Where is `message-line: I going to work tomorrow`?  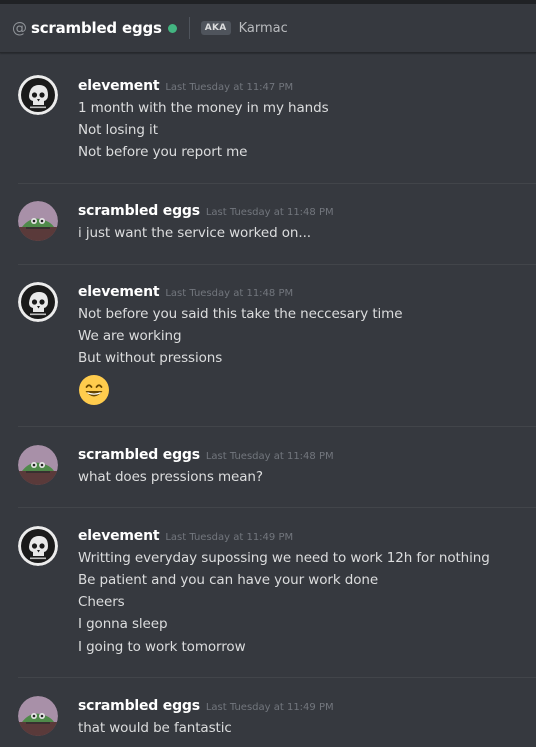 message-line: I going to work tomorrow is located at coordinates (162, 647).